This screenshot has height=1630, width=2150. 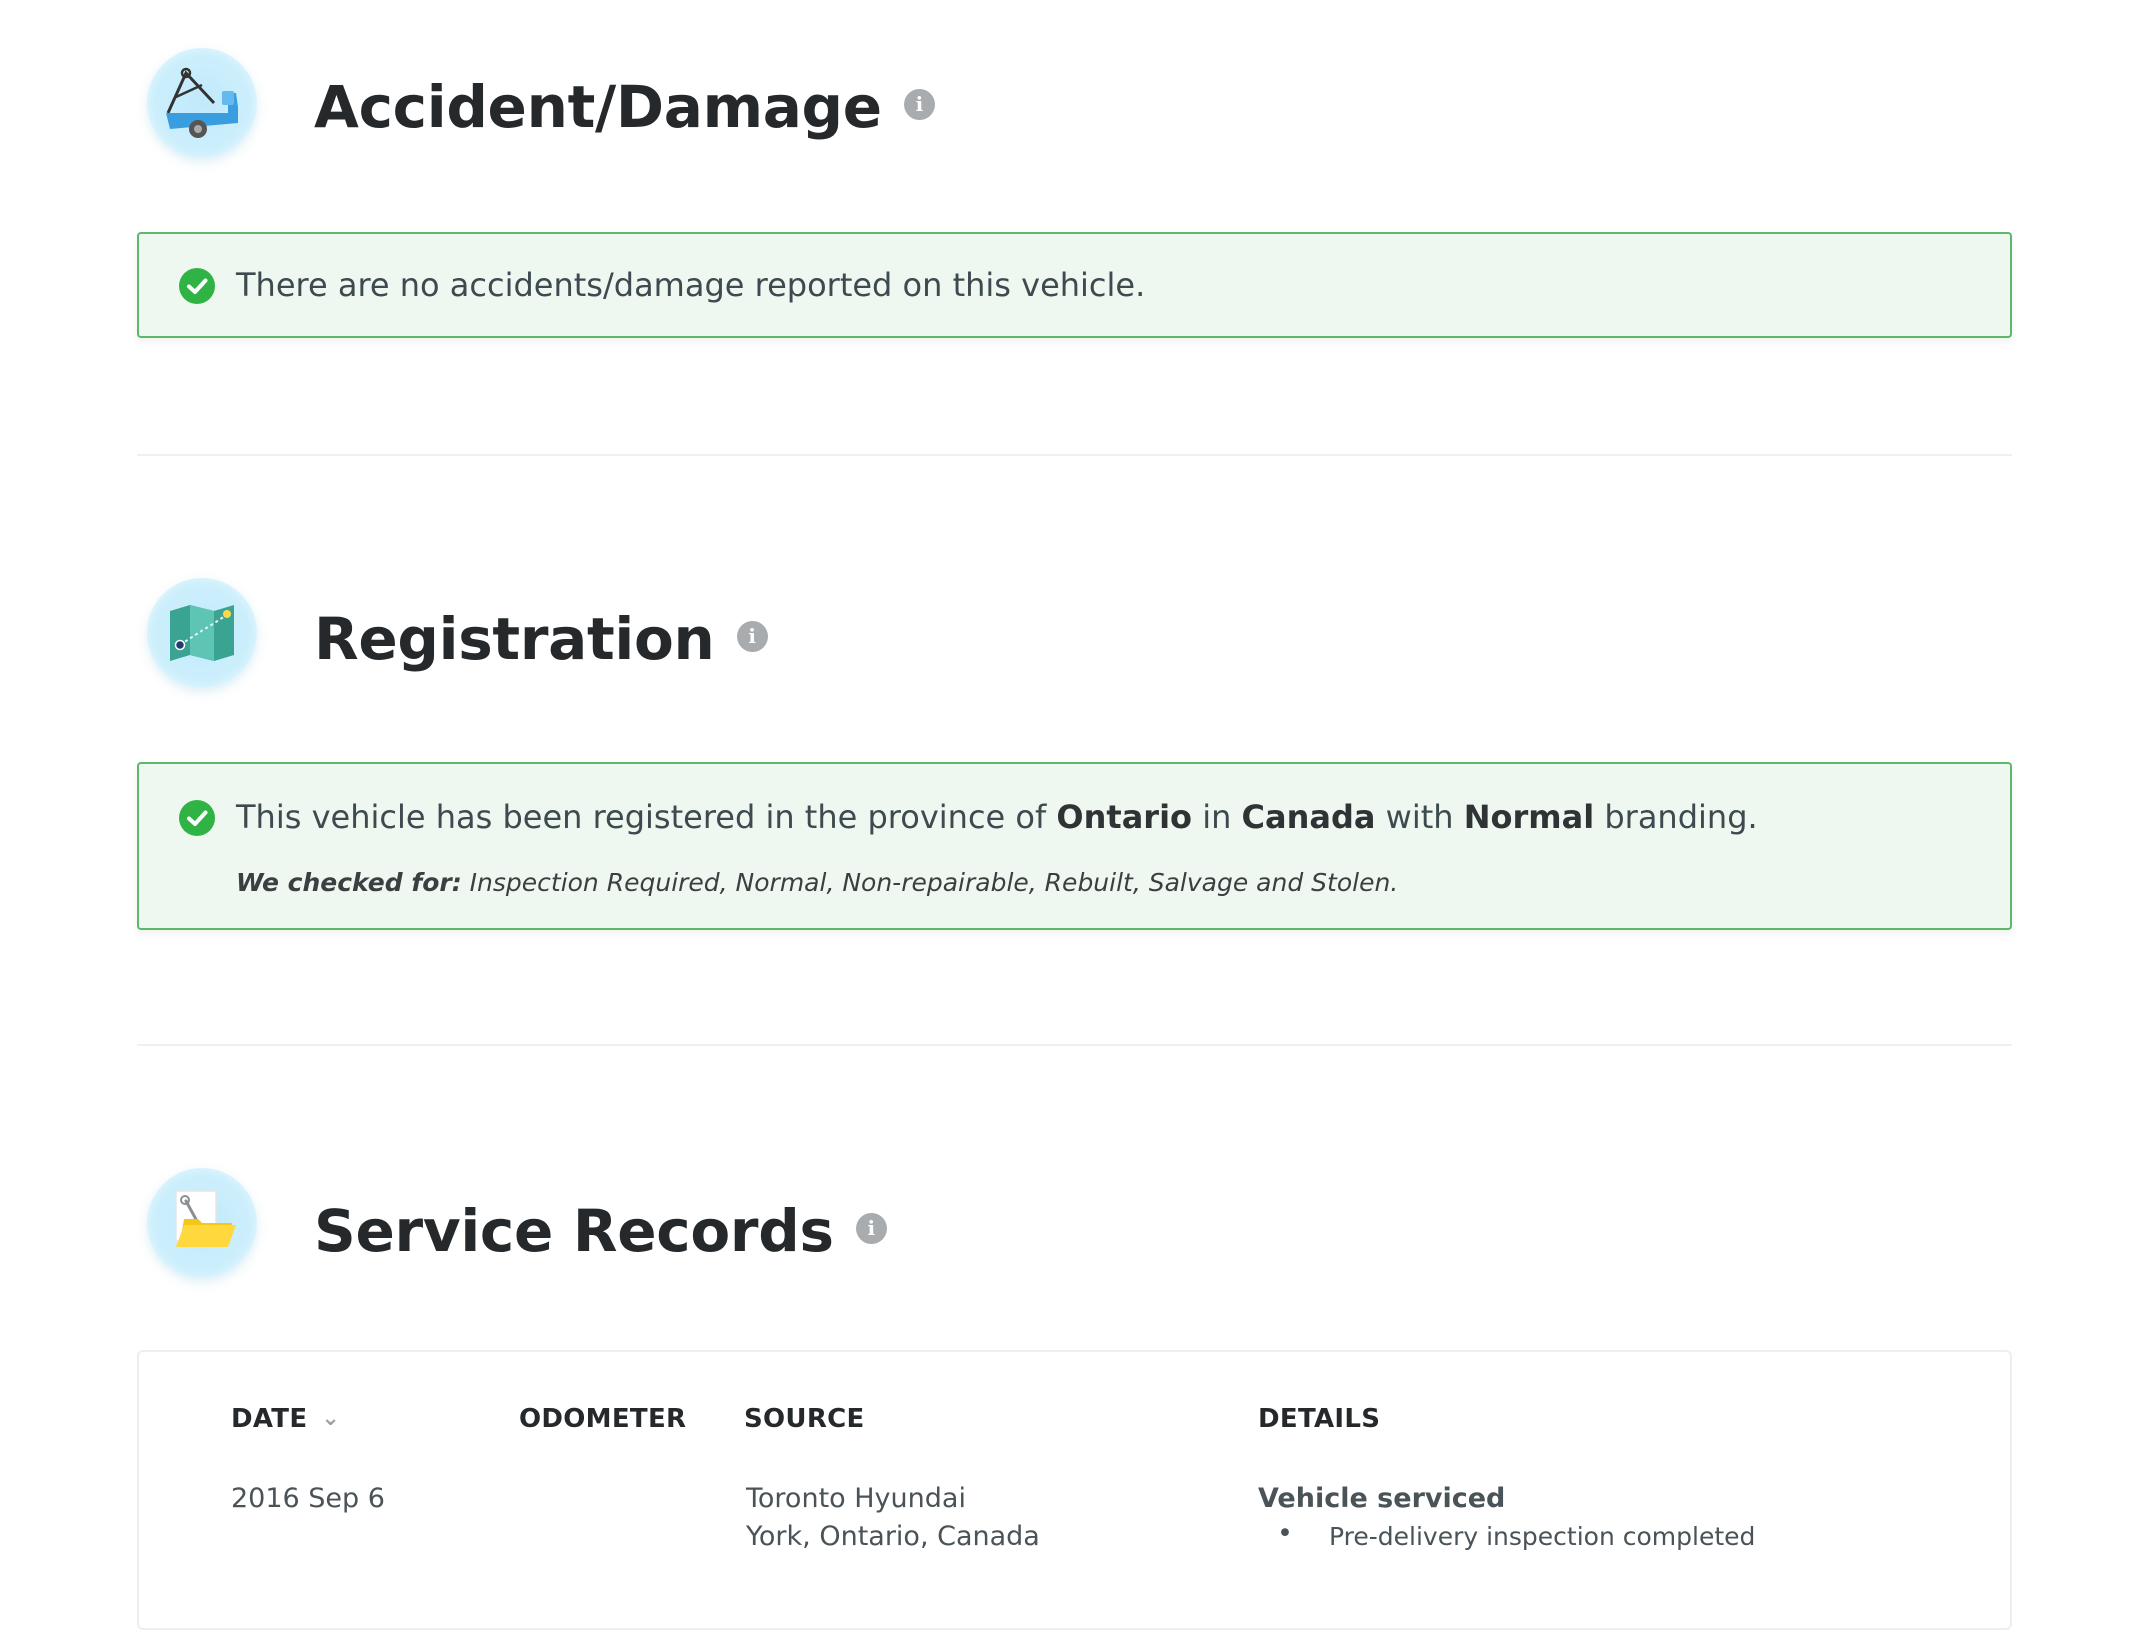 What do you see at coordinates (349, 882) in the screenshot?
I see `checked-label: We checked for:` at bounding box center [349, 882].